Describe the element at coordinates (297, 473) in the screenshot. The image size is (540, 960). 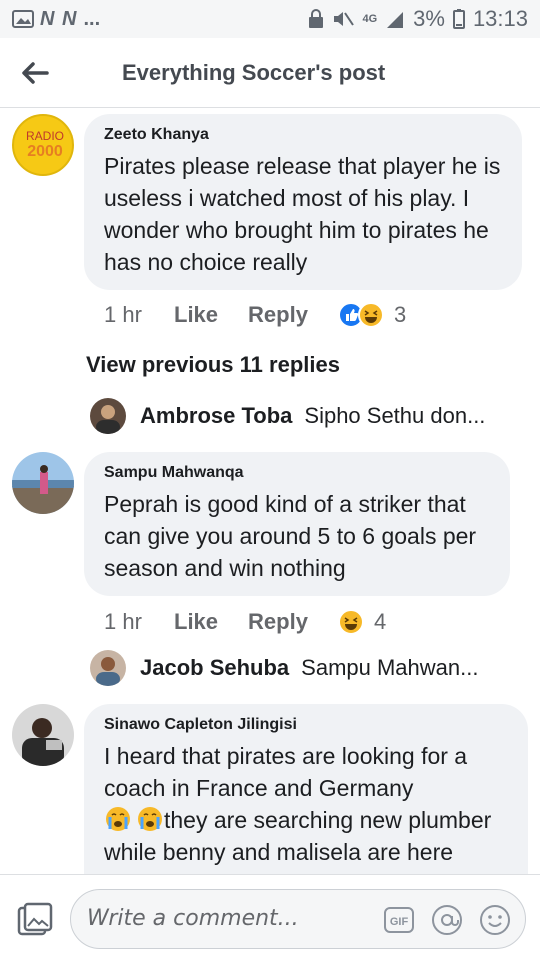
I see `comment-author: Sampu Mahwanqa` at that location.